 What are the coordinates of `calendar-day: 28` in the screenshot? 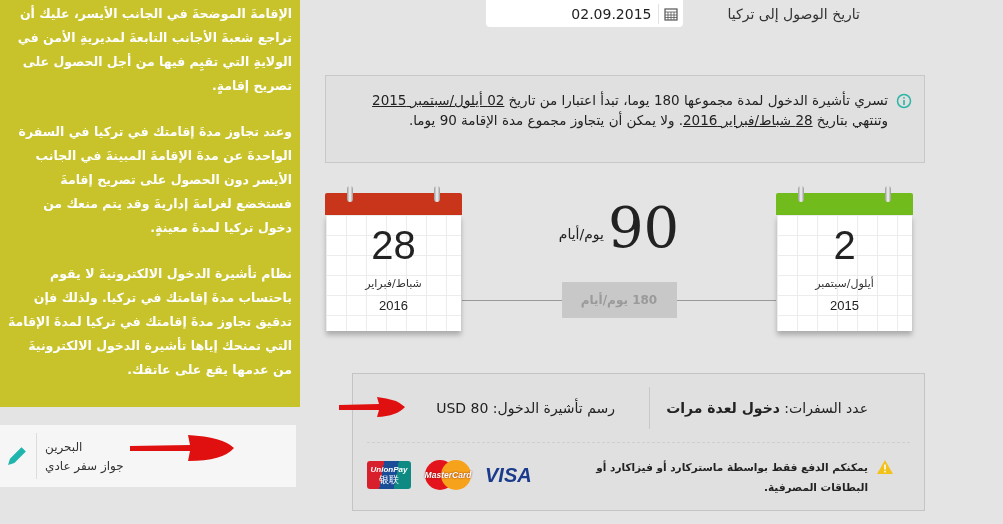 It's located at (393, 245).